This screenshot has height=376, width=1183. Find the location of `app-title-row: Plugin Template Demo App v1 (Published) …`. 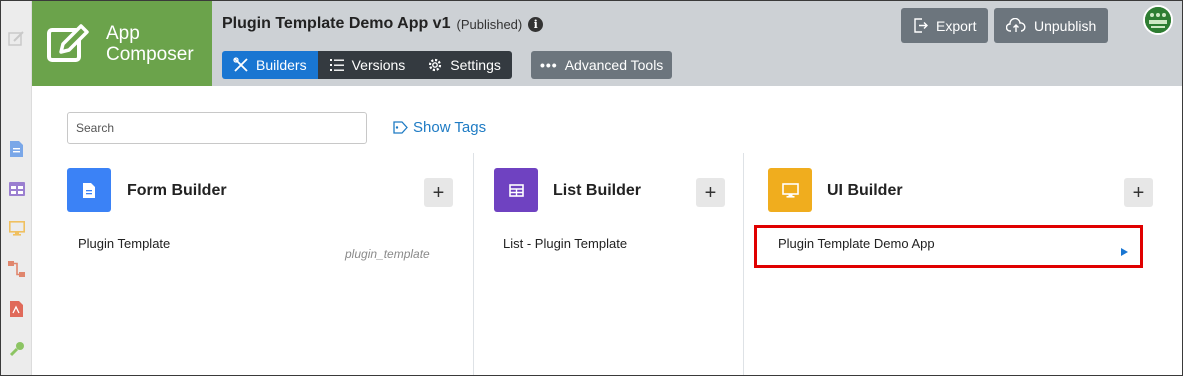

app-title-row: Plugin Template Demo App v1 (Published) … is located at coordinates (383, 24).